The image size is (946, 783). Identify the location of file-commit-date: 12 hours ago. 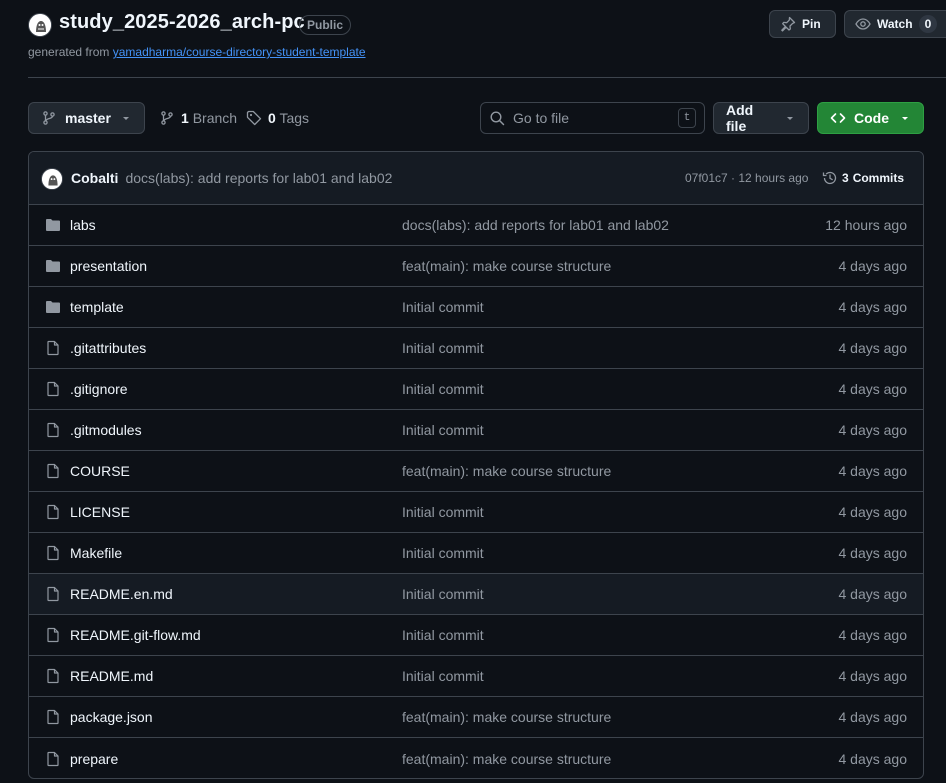
(866, 225).